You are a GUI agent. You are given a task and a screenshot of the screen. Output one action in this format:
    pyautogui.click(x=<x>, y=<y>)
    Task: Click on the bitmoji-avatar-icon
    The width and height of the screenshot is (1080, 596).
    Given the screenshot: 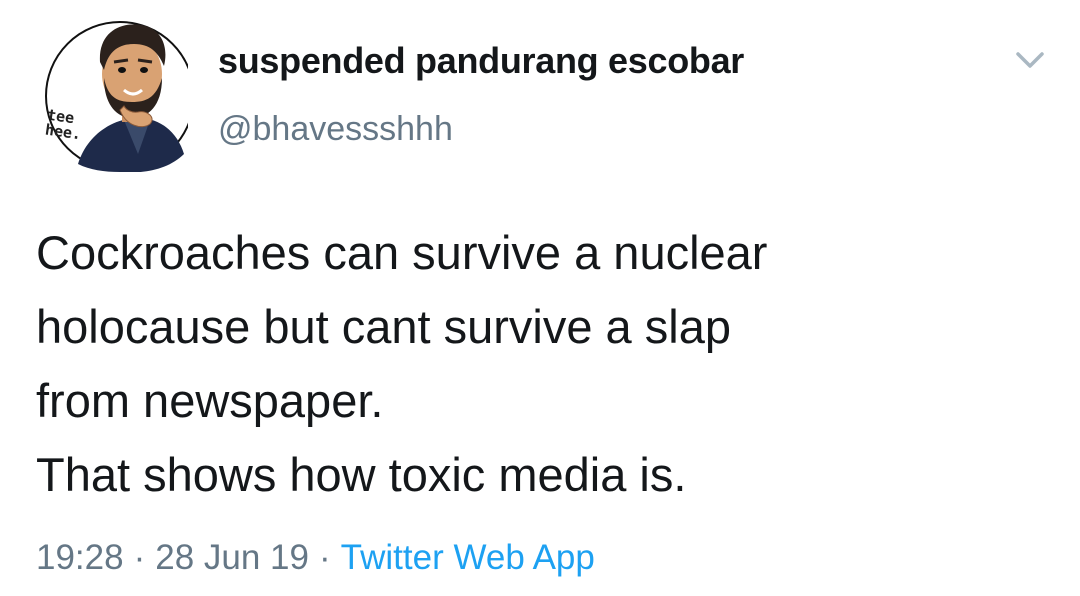 What is the action you would take?
    pyautogui.click(x=116, y=96)
    